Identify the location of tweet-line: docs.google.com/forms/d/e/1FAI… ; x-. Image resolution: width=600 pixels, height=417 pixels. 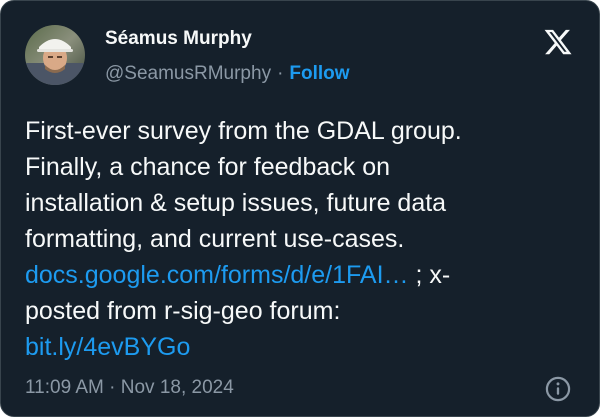
(302, 275).